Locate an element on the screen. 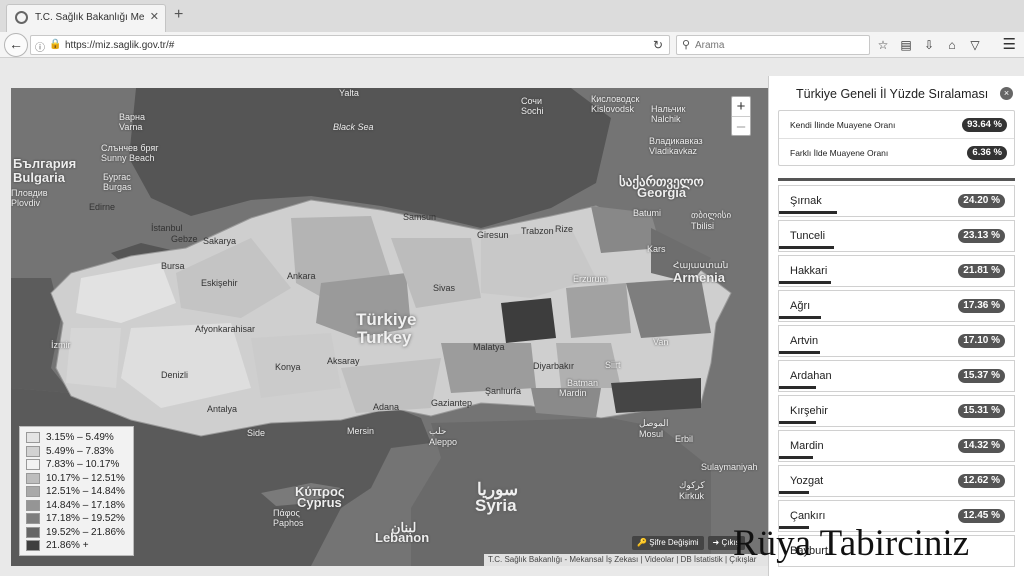 Image resolution: width=1024 pixels, height=576 pixels. legend-label: 12.51% – 14.84% is located at coordinates (85, 492).